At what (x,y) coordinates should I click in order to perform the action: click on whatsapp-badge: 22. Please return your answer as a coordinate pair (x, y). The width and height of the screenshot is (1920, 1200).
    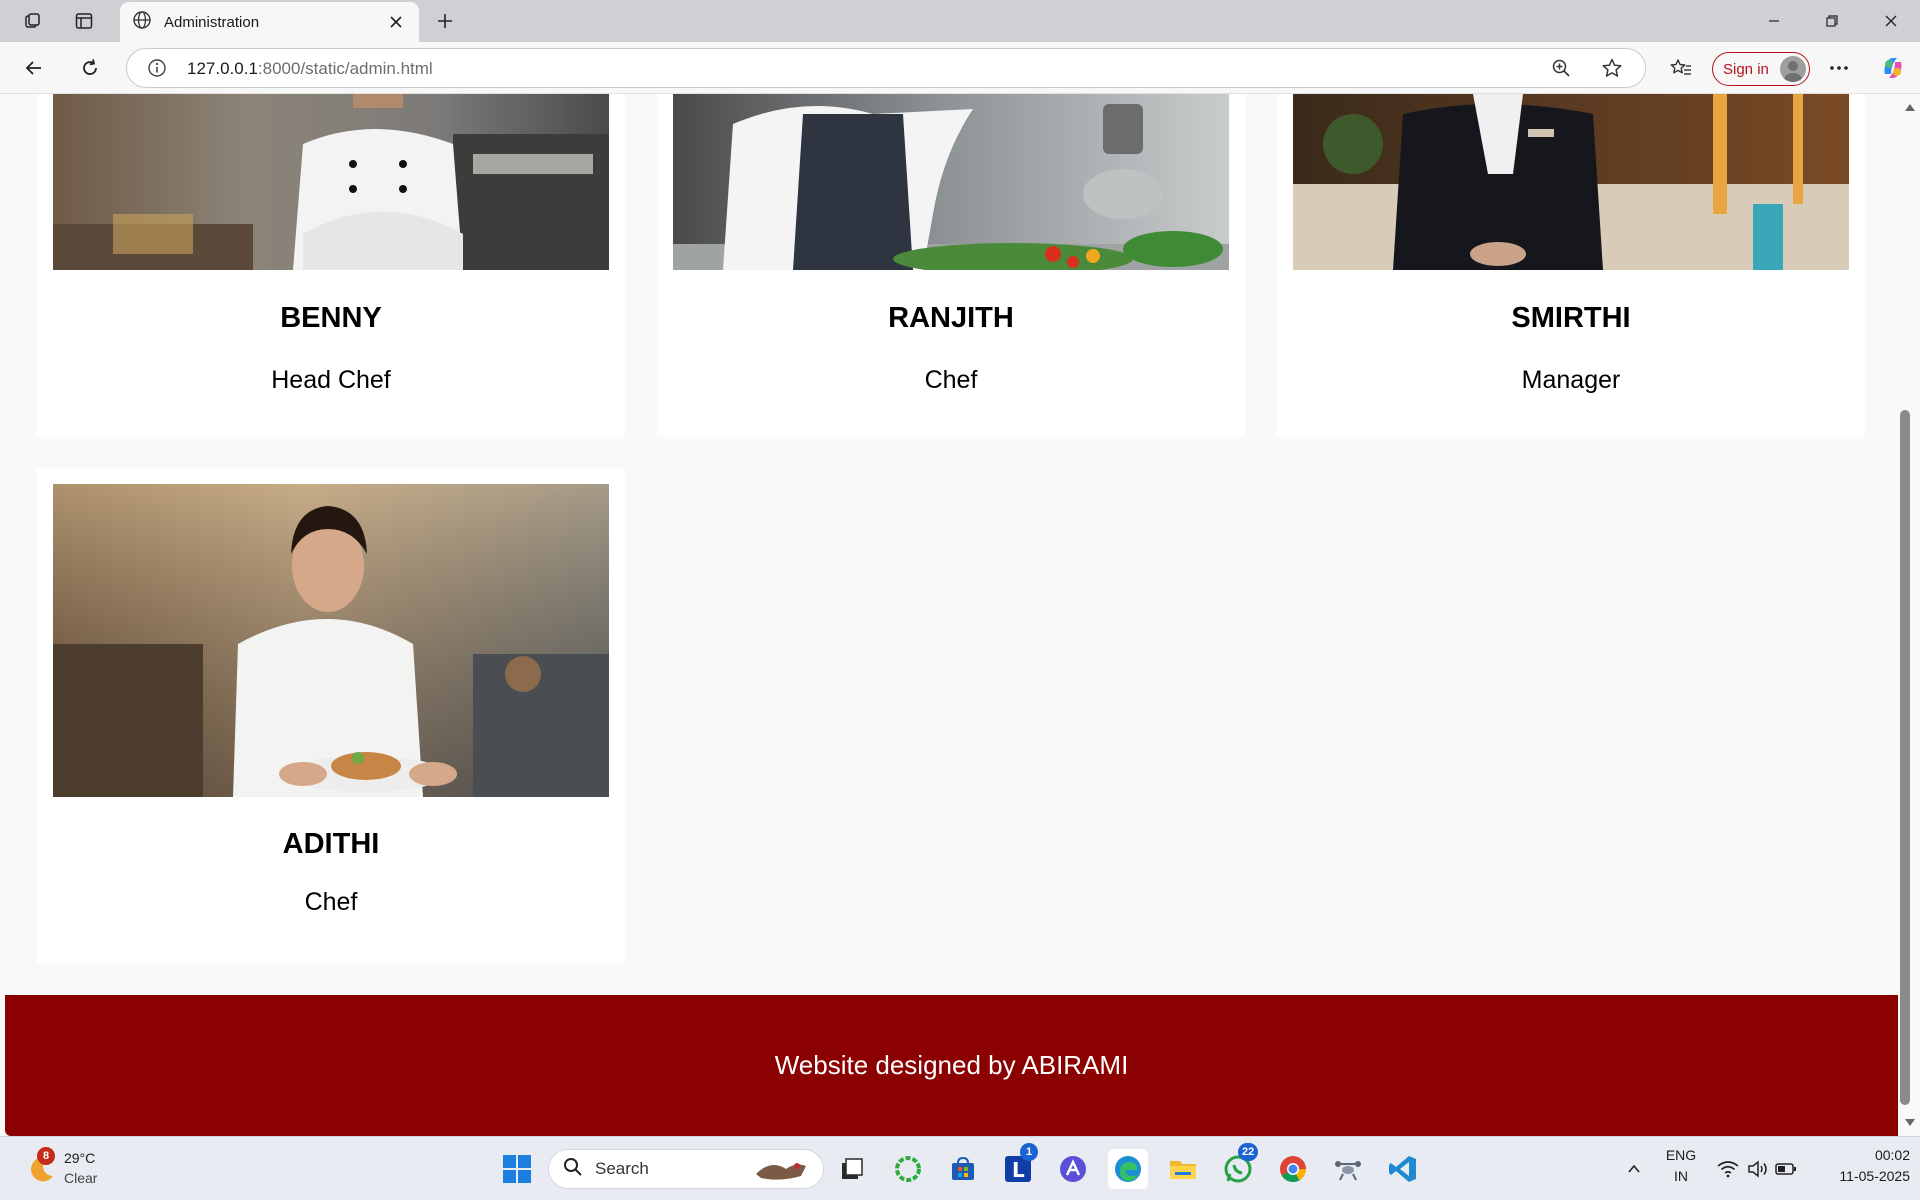
    Looking at the image, I should click on (1248, 1152).